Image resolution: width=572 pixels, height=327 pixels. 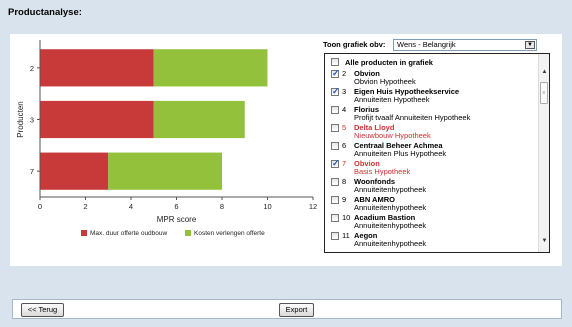 I want to click on x-tick-label: 8, so click(x=222, y=206).